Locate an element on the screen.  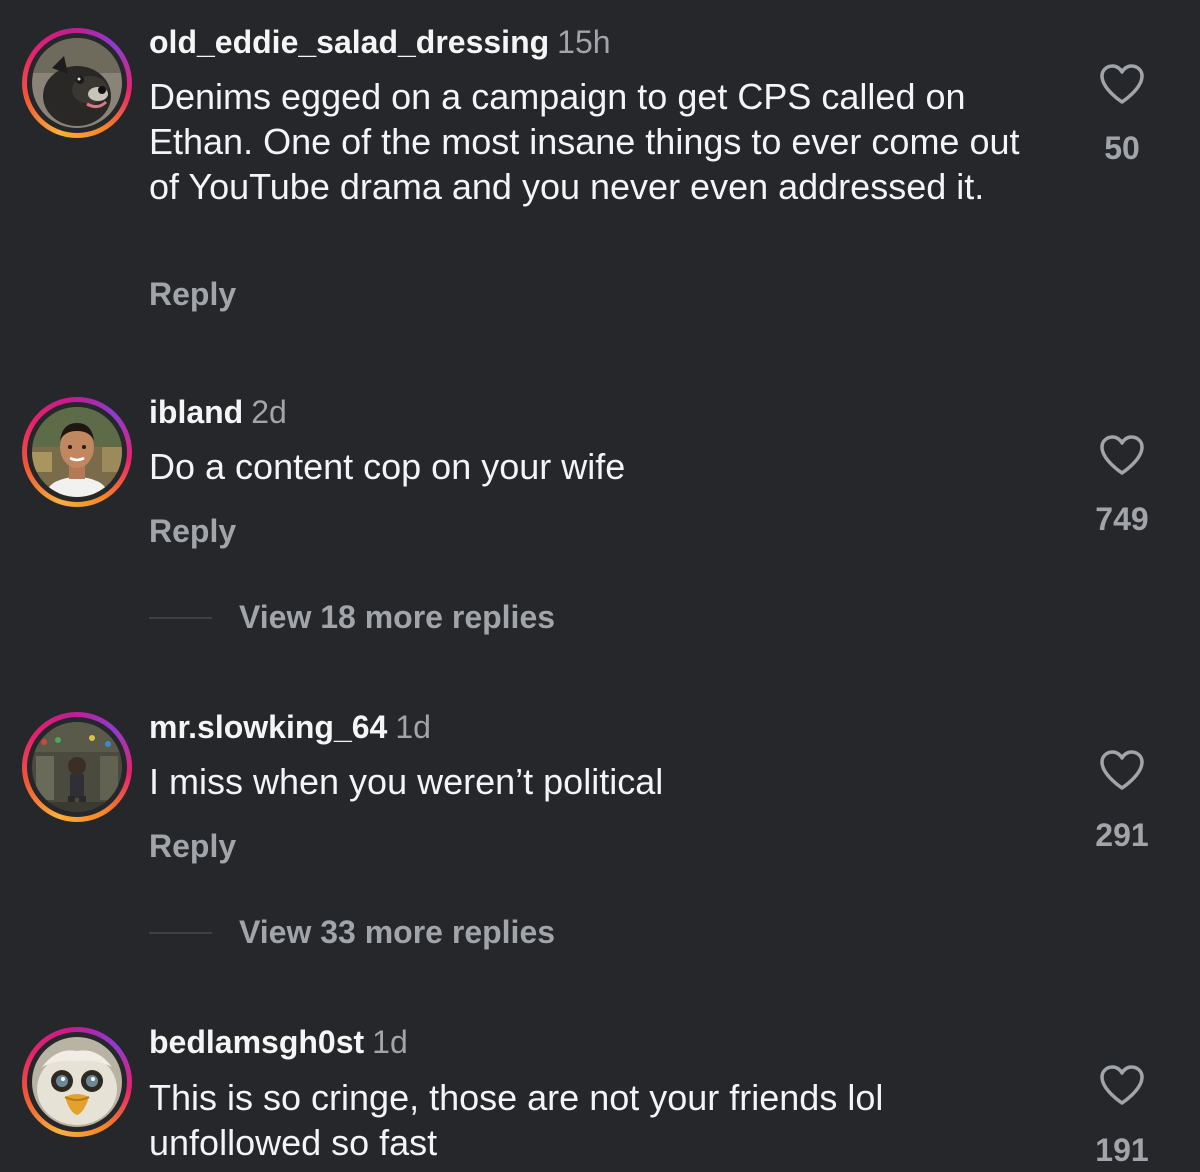
like-count: 291 is located at coordinates (1122, 835).